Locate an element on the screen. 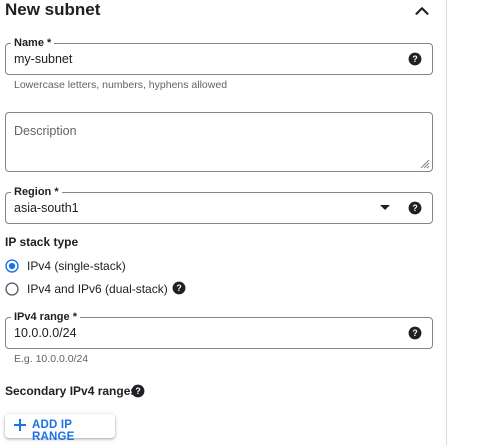 The image size is (485, 445). name-field-value: my-subnet is located at coordinates (43, 59).